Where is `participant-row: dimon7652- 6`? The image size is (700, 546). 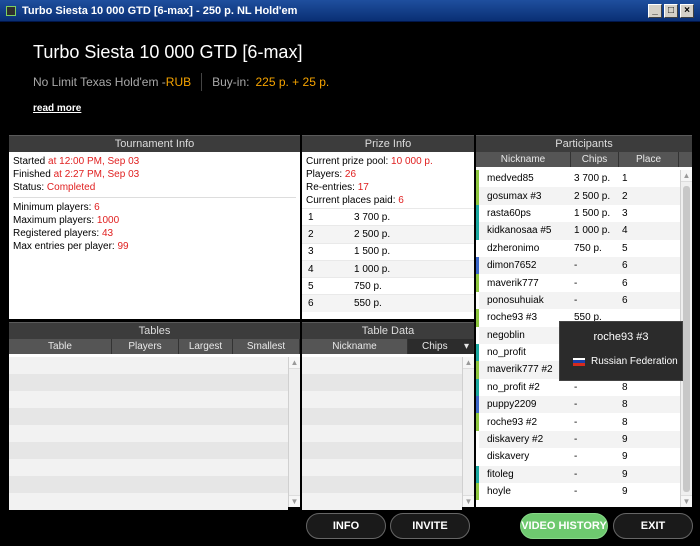
participant-row: dimon7652- 6 is located at coordinates (578, 265).